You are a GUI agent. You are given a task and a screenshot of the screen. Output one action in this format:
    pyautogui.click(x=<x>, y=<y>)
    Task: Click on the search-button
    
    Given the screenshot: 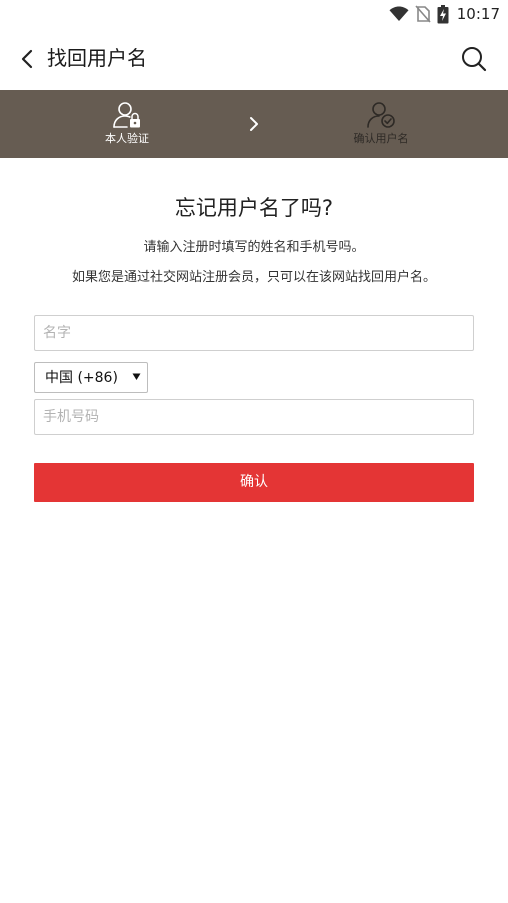 What is the action you would take?
    pyautogui.click(x=474, y=59)
    